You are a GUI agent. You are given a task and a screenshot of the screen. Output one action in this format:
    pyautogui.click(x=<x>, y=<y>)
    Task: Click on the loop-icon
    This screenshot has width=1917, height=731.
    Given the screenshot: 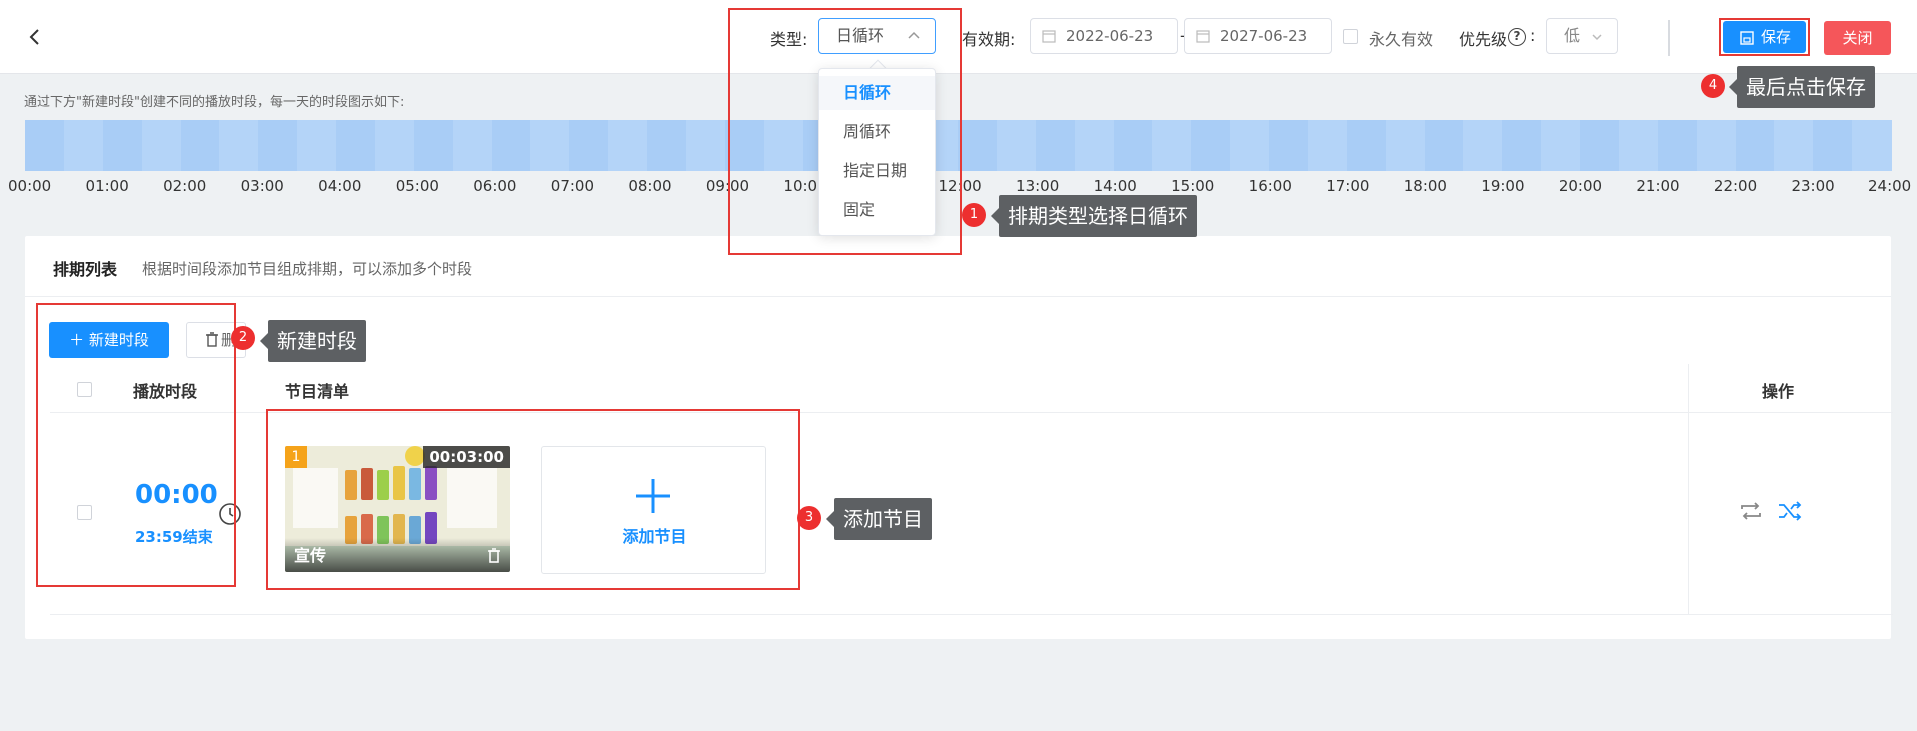 What is the action you would take?
    pyautogui.click(x=1751, y=511)
    